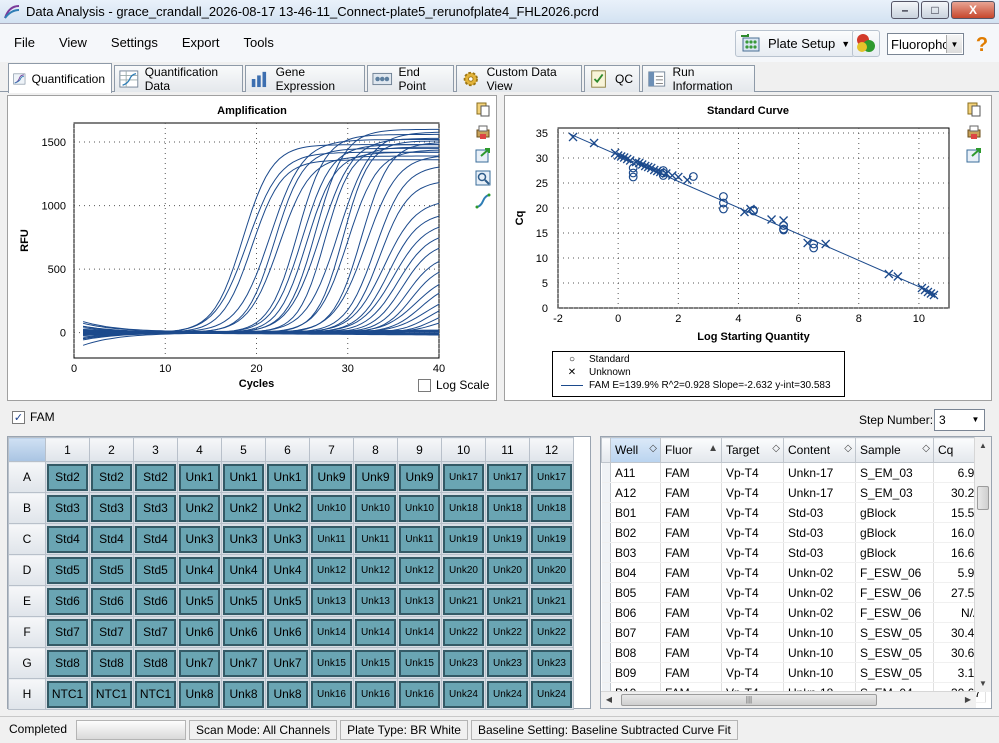 The image size is (999, 743). Describe the element at coordinates (33, 417) in the screenshot. I see `fam-toggle: ✓ FAM` at that location.